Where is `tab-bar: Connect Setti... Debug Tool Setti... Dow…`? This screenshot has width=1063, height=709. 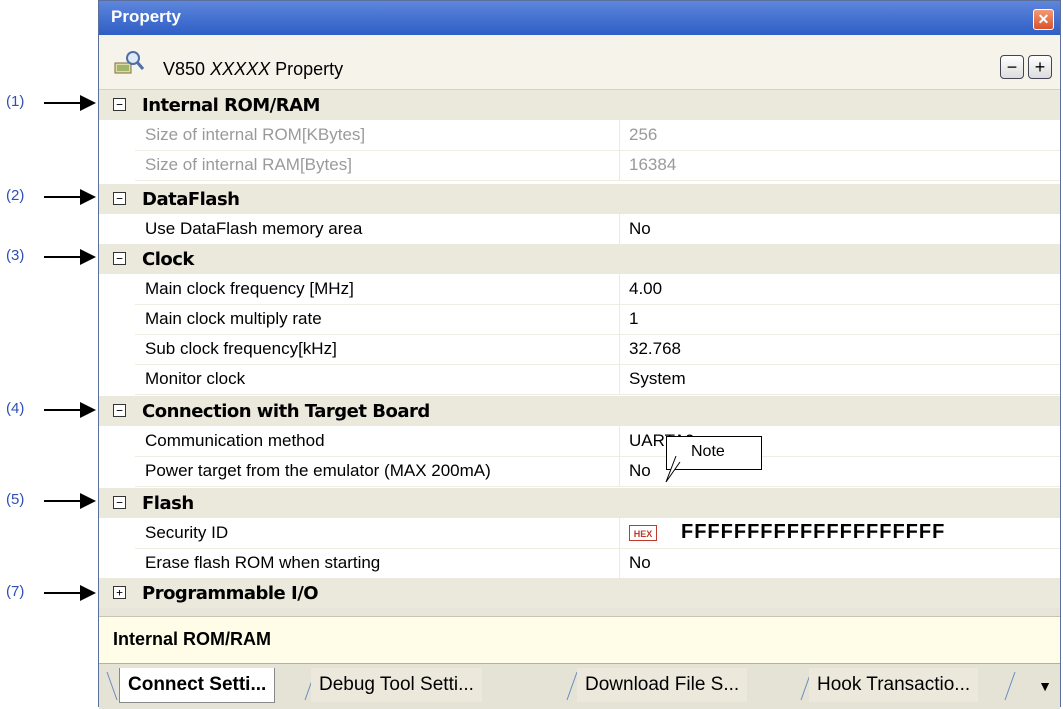 tab-bar: Connect Setti... Debug Tool Setti... Dow… is located at coordinates (579, 686).